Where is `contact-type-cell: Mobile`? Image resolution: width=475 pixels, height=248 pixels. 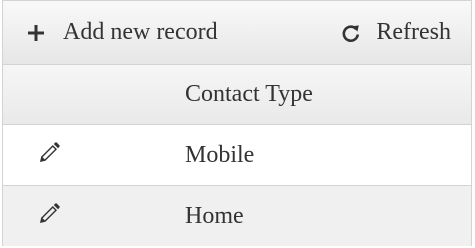
contact-type-cell: Mobile is located at coordinates (220, 154).